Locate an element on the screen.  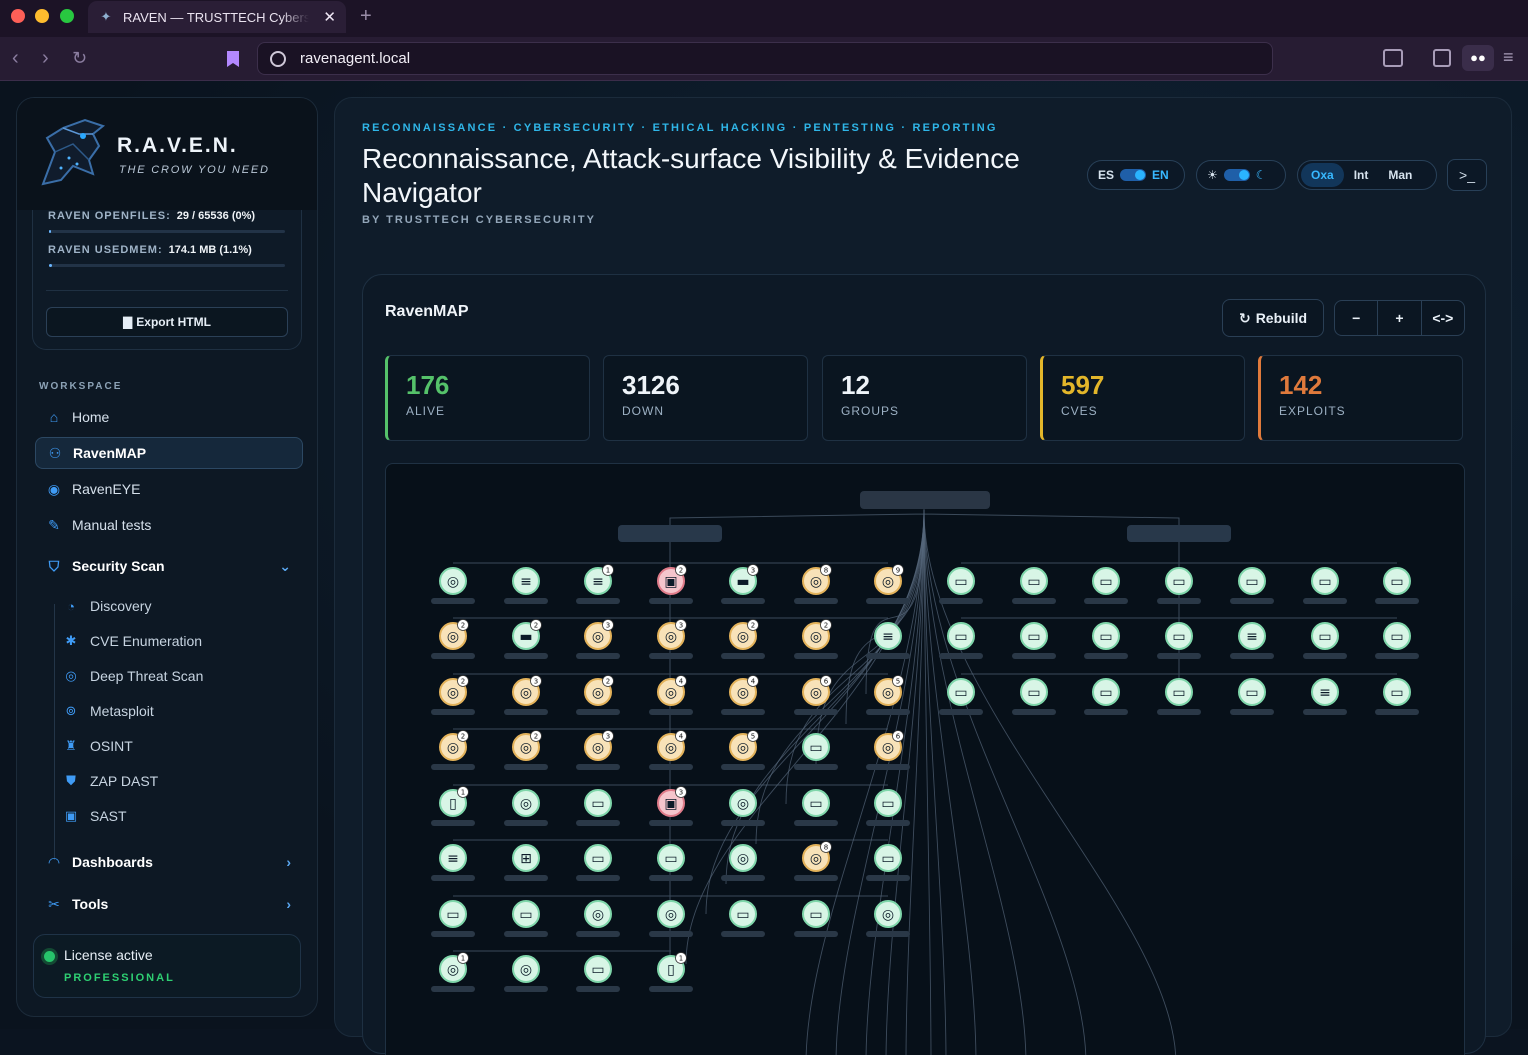
nav-raveneye: ◉ RavenEYE is located at coordinates (169, 489).